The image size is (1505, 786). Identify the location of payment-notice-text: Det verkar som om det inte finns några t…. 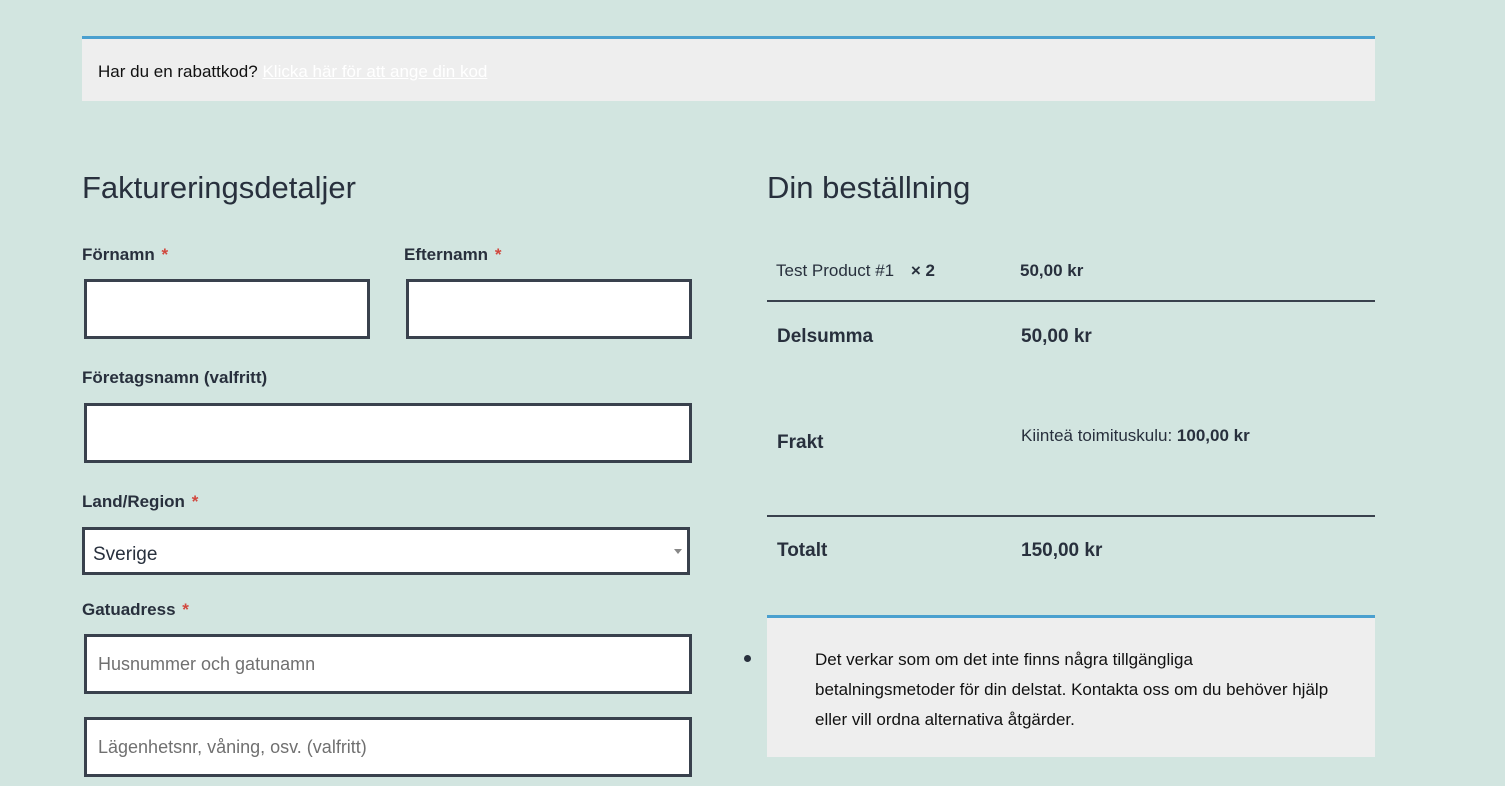
(1072, 689).